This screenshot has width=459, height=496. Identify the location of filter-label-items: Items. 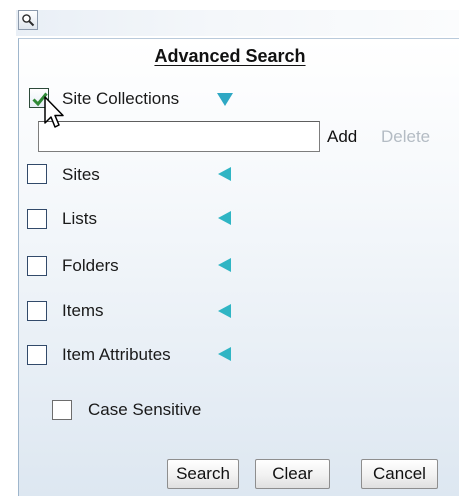
(83, 310).